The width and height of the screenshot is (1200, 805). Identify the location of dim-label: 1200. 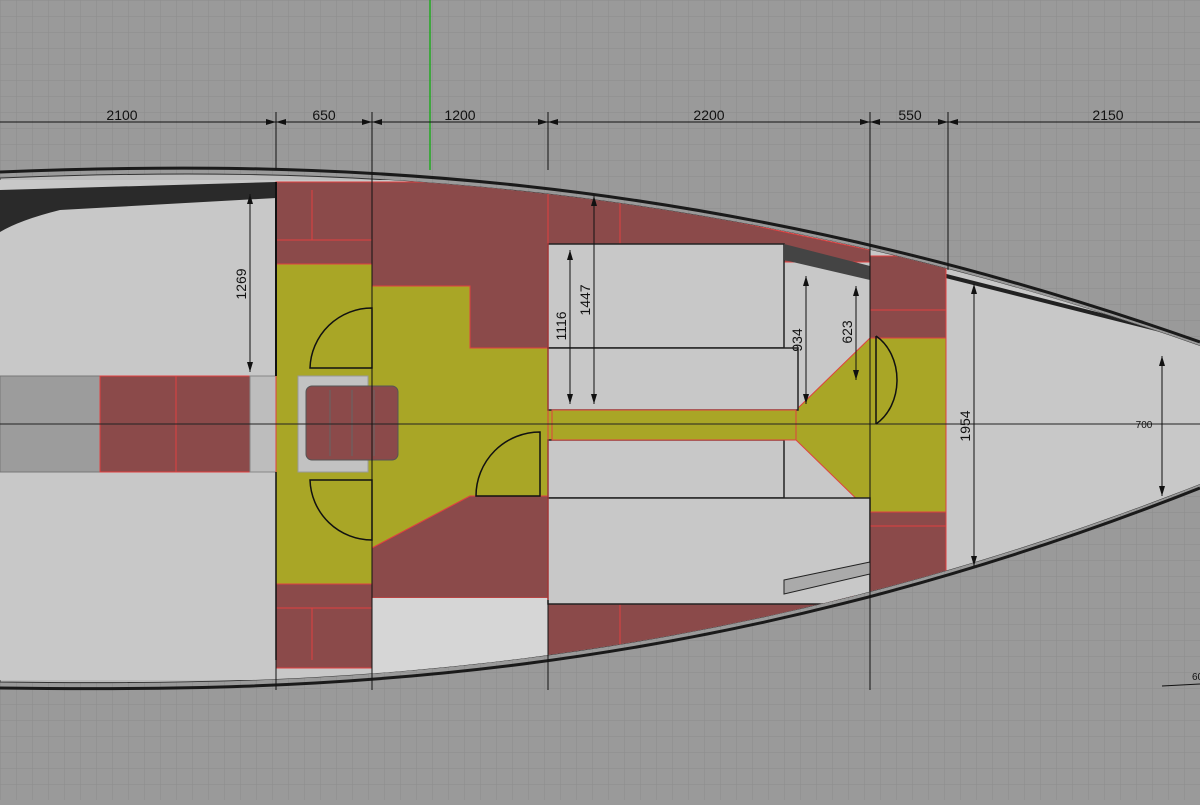
(459, 115).